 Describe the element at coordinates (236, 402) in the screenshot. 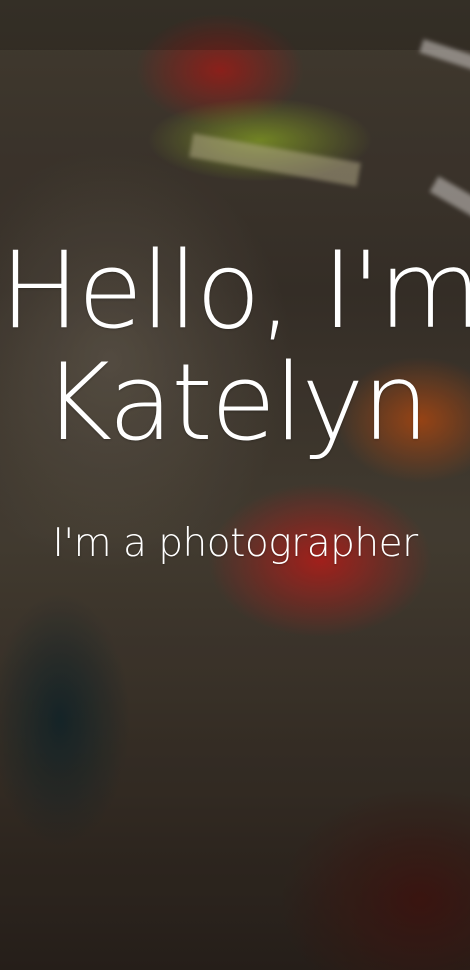

I see `headline-name: Katelyn` at that location.